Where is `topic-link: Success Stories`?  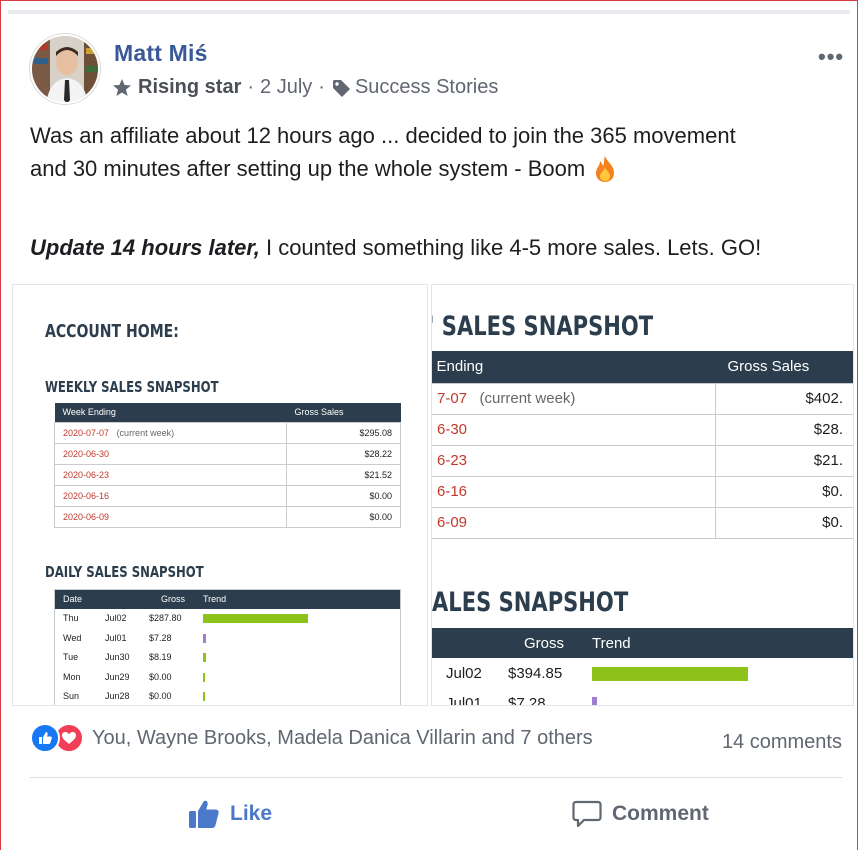 topic-link: Success Stories is located at coordinates (426, 87).